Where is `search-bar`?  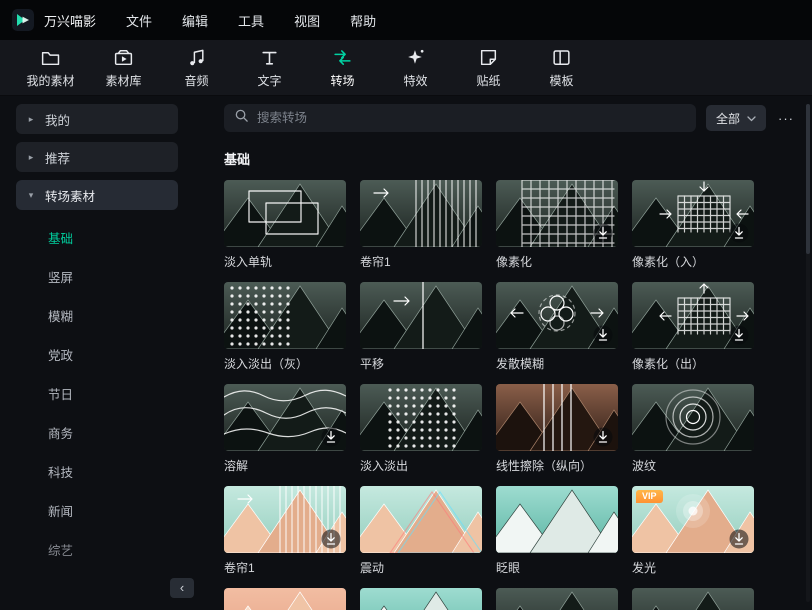 search-bar is located at coordinates (460, 118).